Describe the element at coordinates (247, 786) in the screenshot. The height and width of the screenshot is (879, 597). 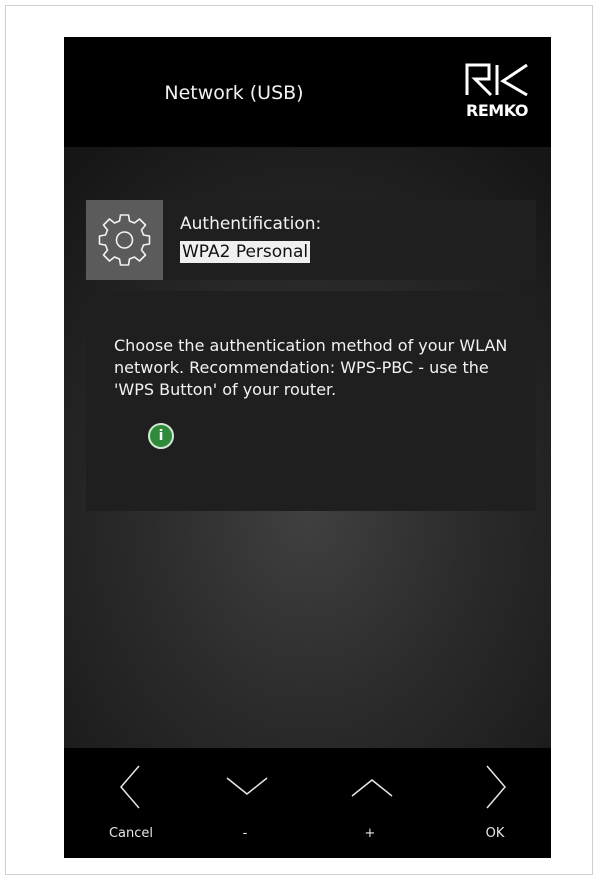
I see `chevron-down-icon` at that location.